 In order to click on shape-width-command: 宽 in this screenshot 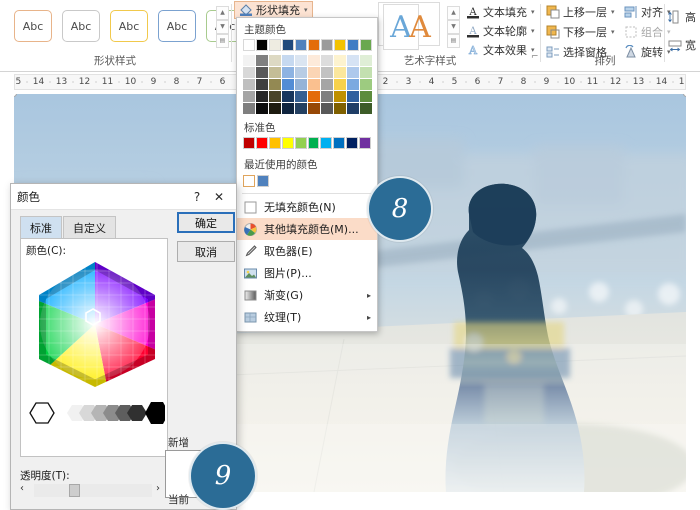, I will do `click(682, 44)`.